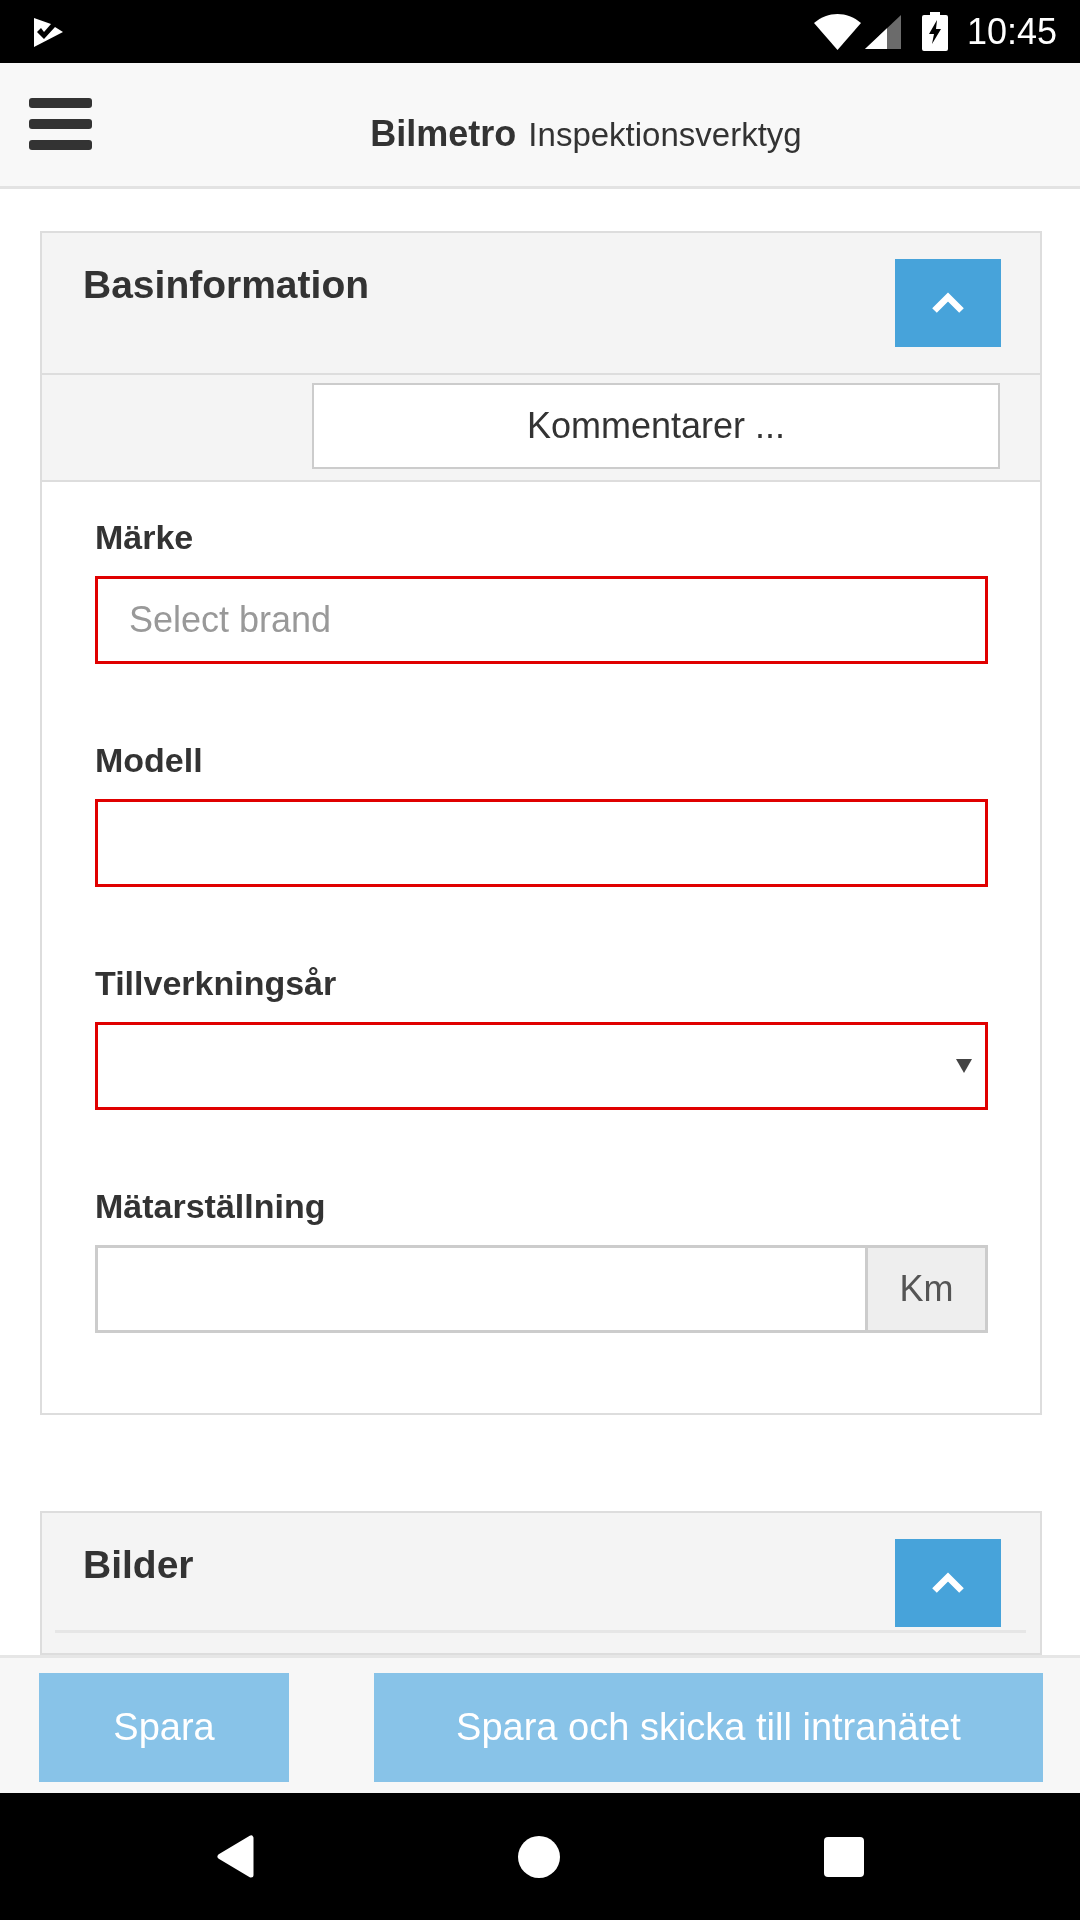  Describe the element at coordinates (149, 760) in the screenshot. I see `field-label: Modell` at that location.